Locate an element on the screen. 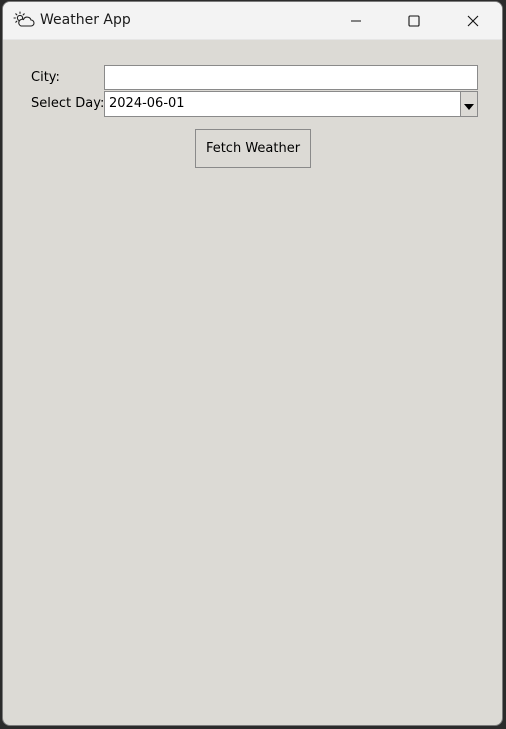 The width and height of the screenshot is (506, 729). minimize-icon is located at coordinates (356, 21).